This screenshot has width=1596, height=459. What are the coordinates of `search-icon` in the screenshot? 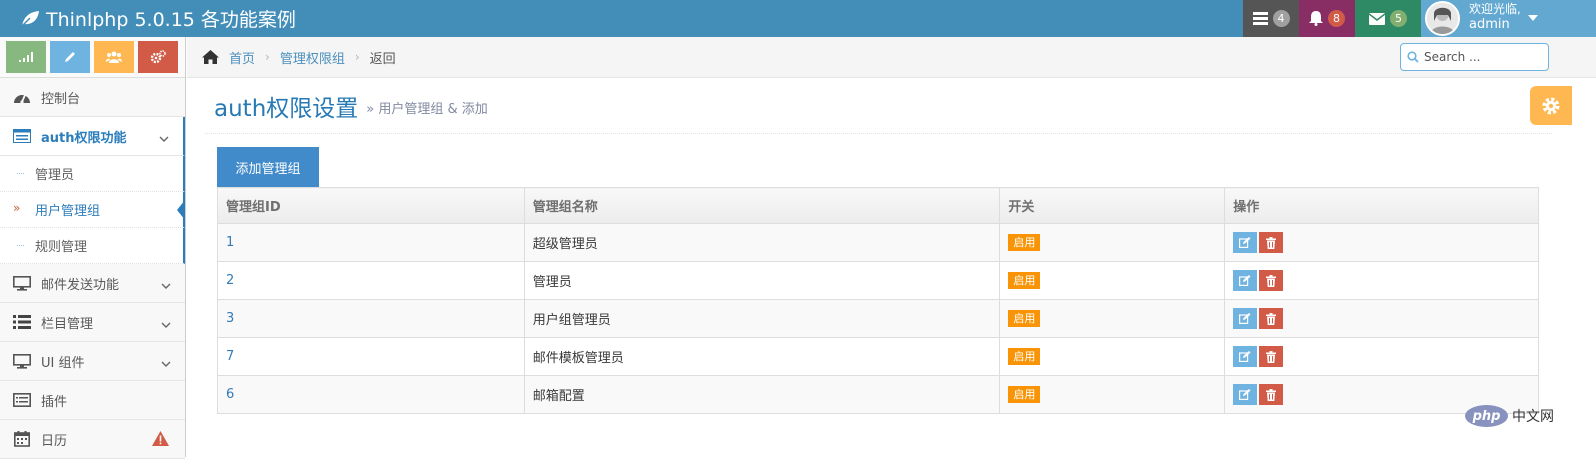 It's located at (1413, 57).